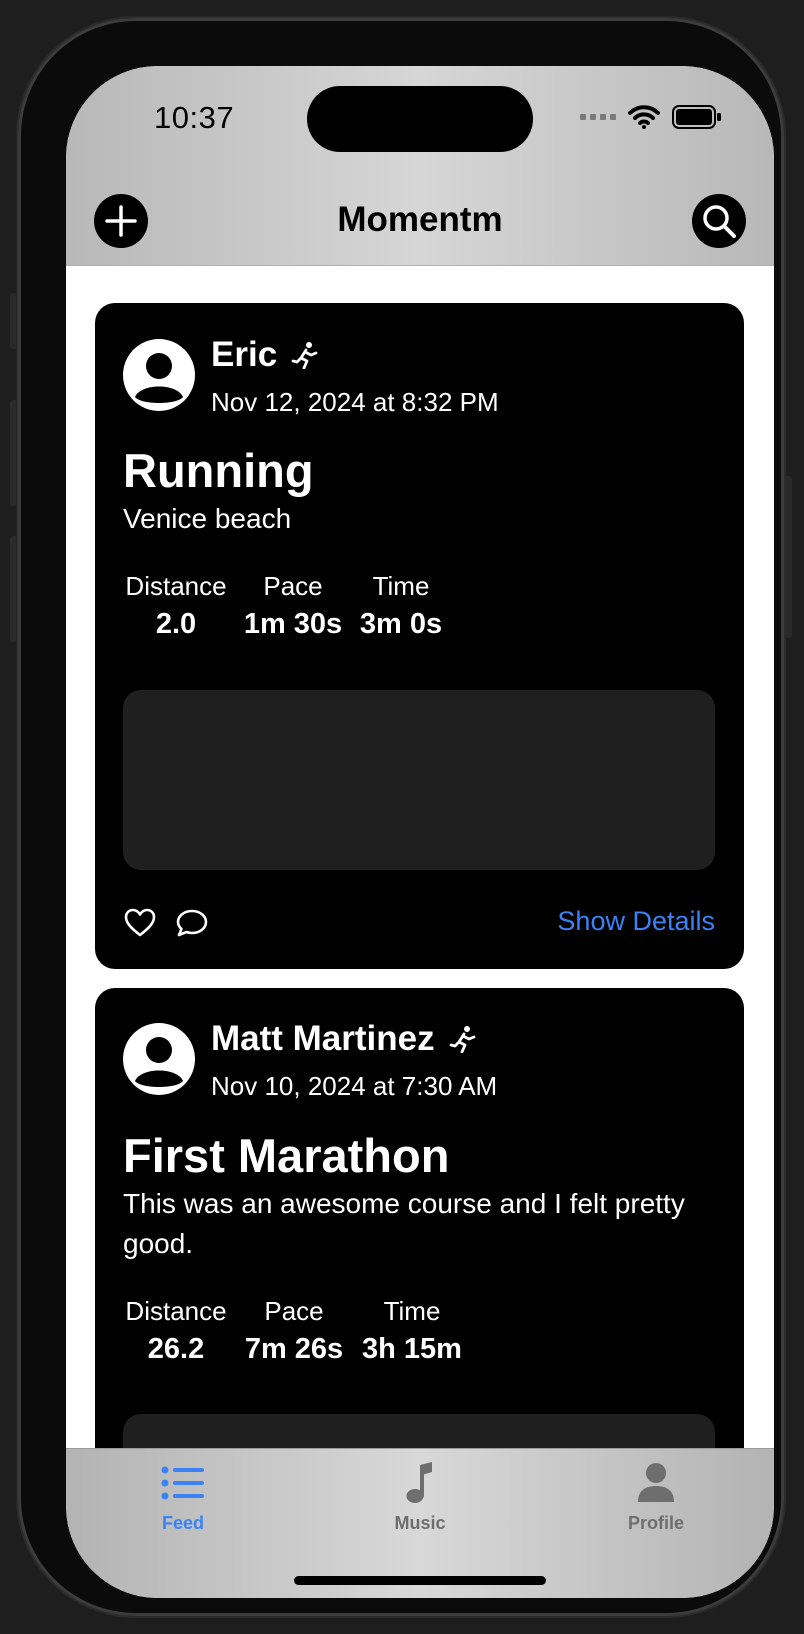 The width and height of the screenshot is (804, 1634). What do you see at coordinates (194, 117) in the screenshot?
I see `status-time: 10:37` at bounding box center [194, 117].